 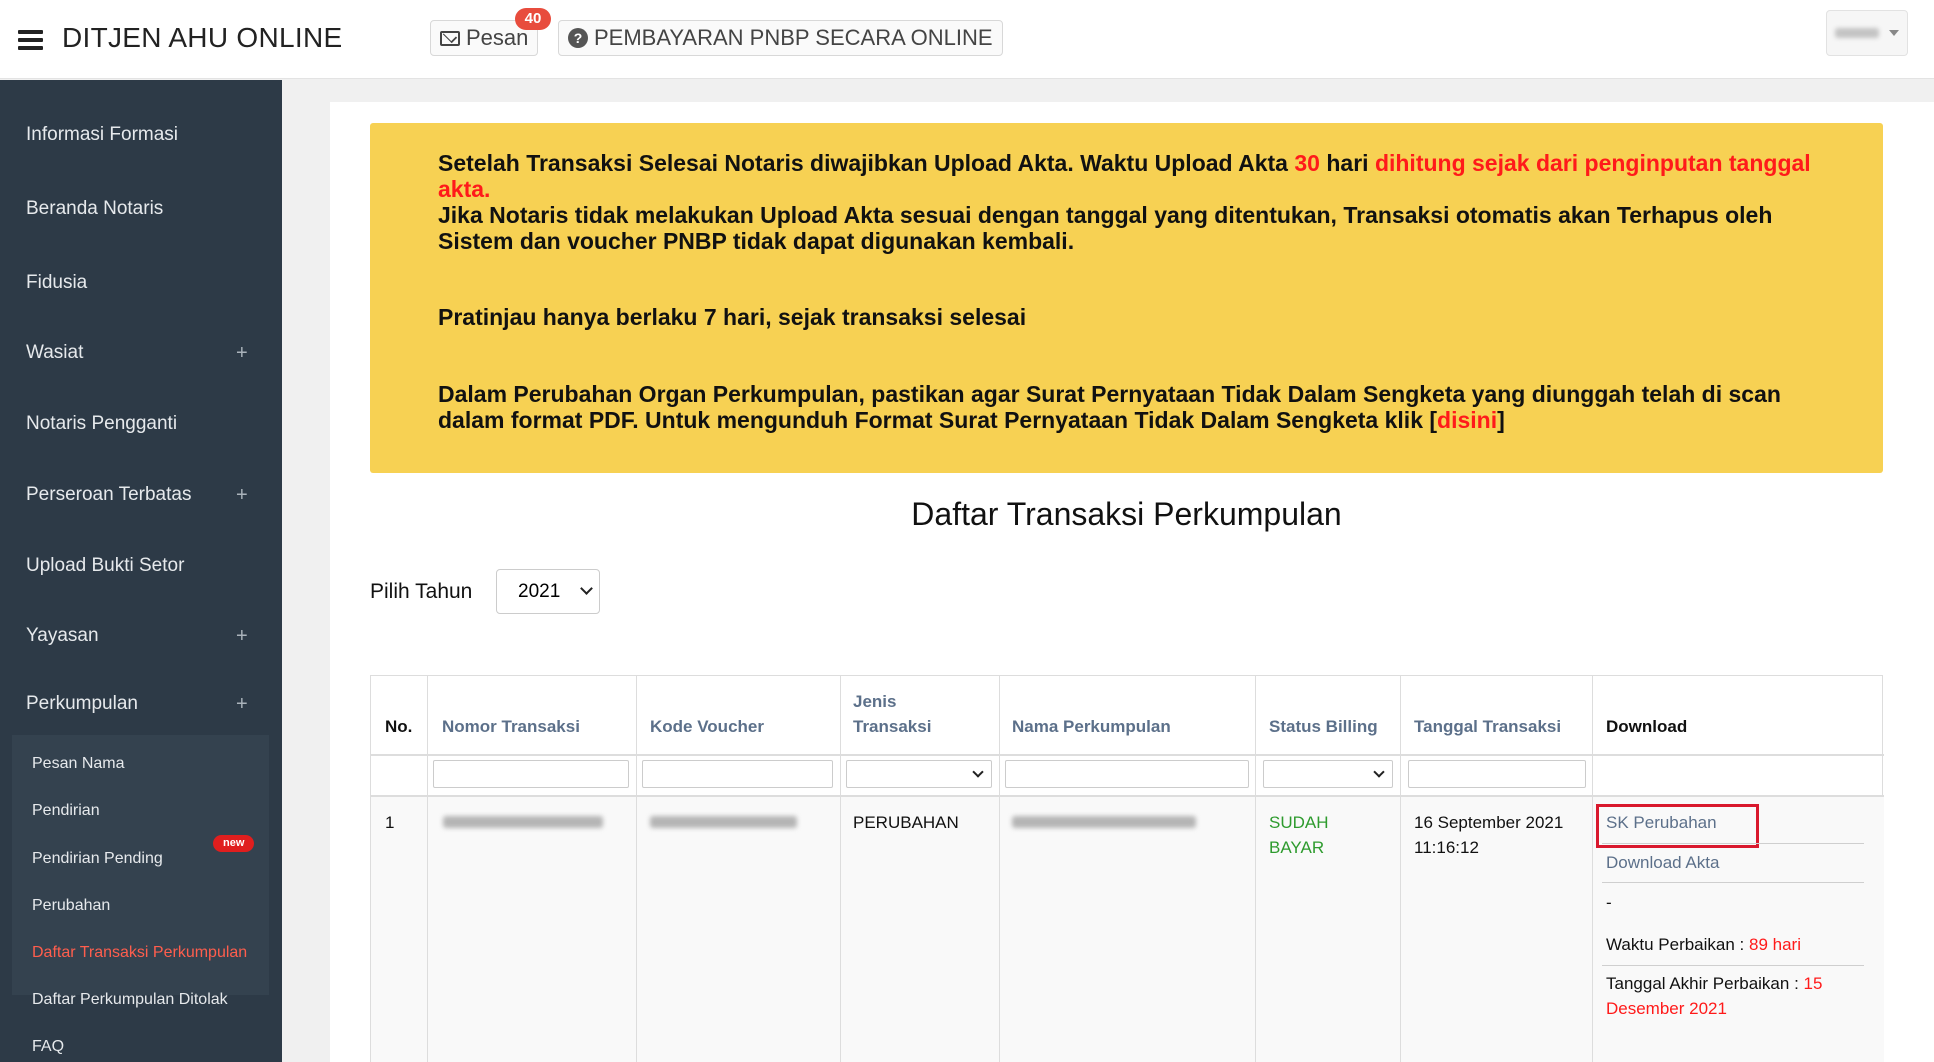 I want to click on row-jenis-transaksi: PERUBAHAN, so click(x=906, y=822).